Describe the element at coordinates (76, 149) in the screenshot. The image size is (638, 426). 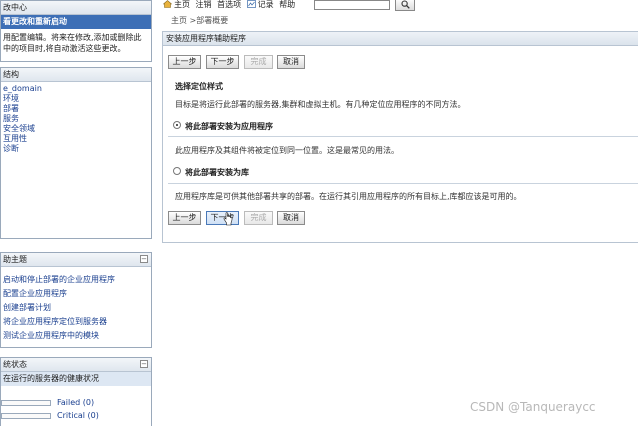
I see `tree-item-diagnostics: 诊断` at that location.